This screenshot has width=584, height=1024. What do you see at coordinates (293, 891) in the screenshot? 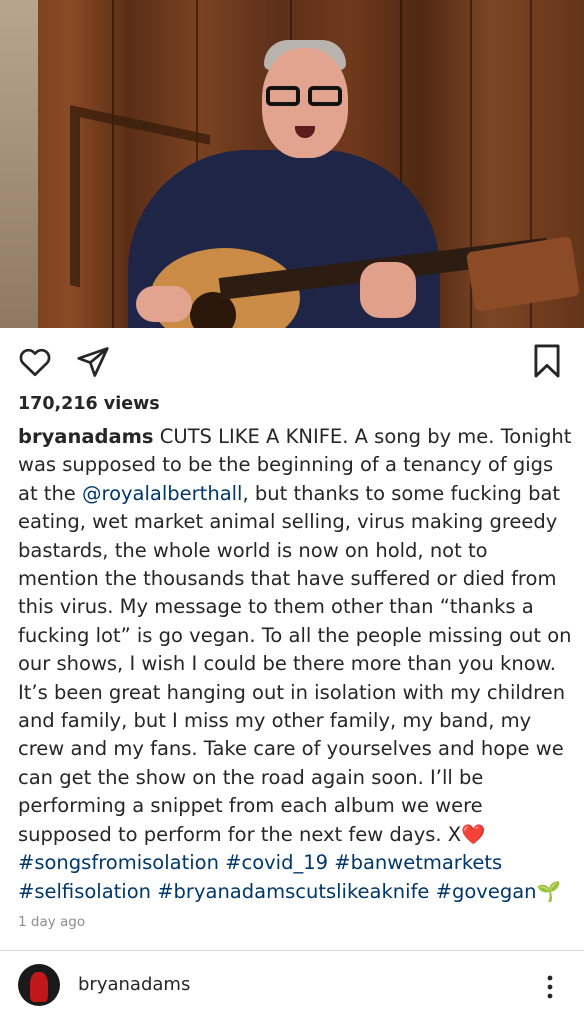
I see `hashtag-link: #bryanadamscutslikeaknife` at bounding box center [293, 891].